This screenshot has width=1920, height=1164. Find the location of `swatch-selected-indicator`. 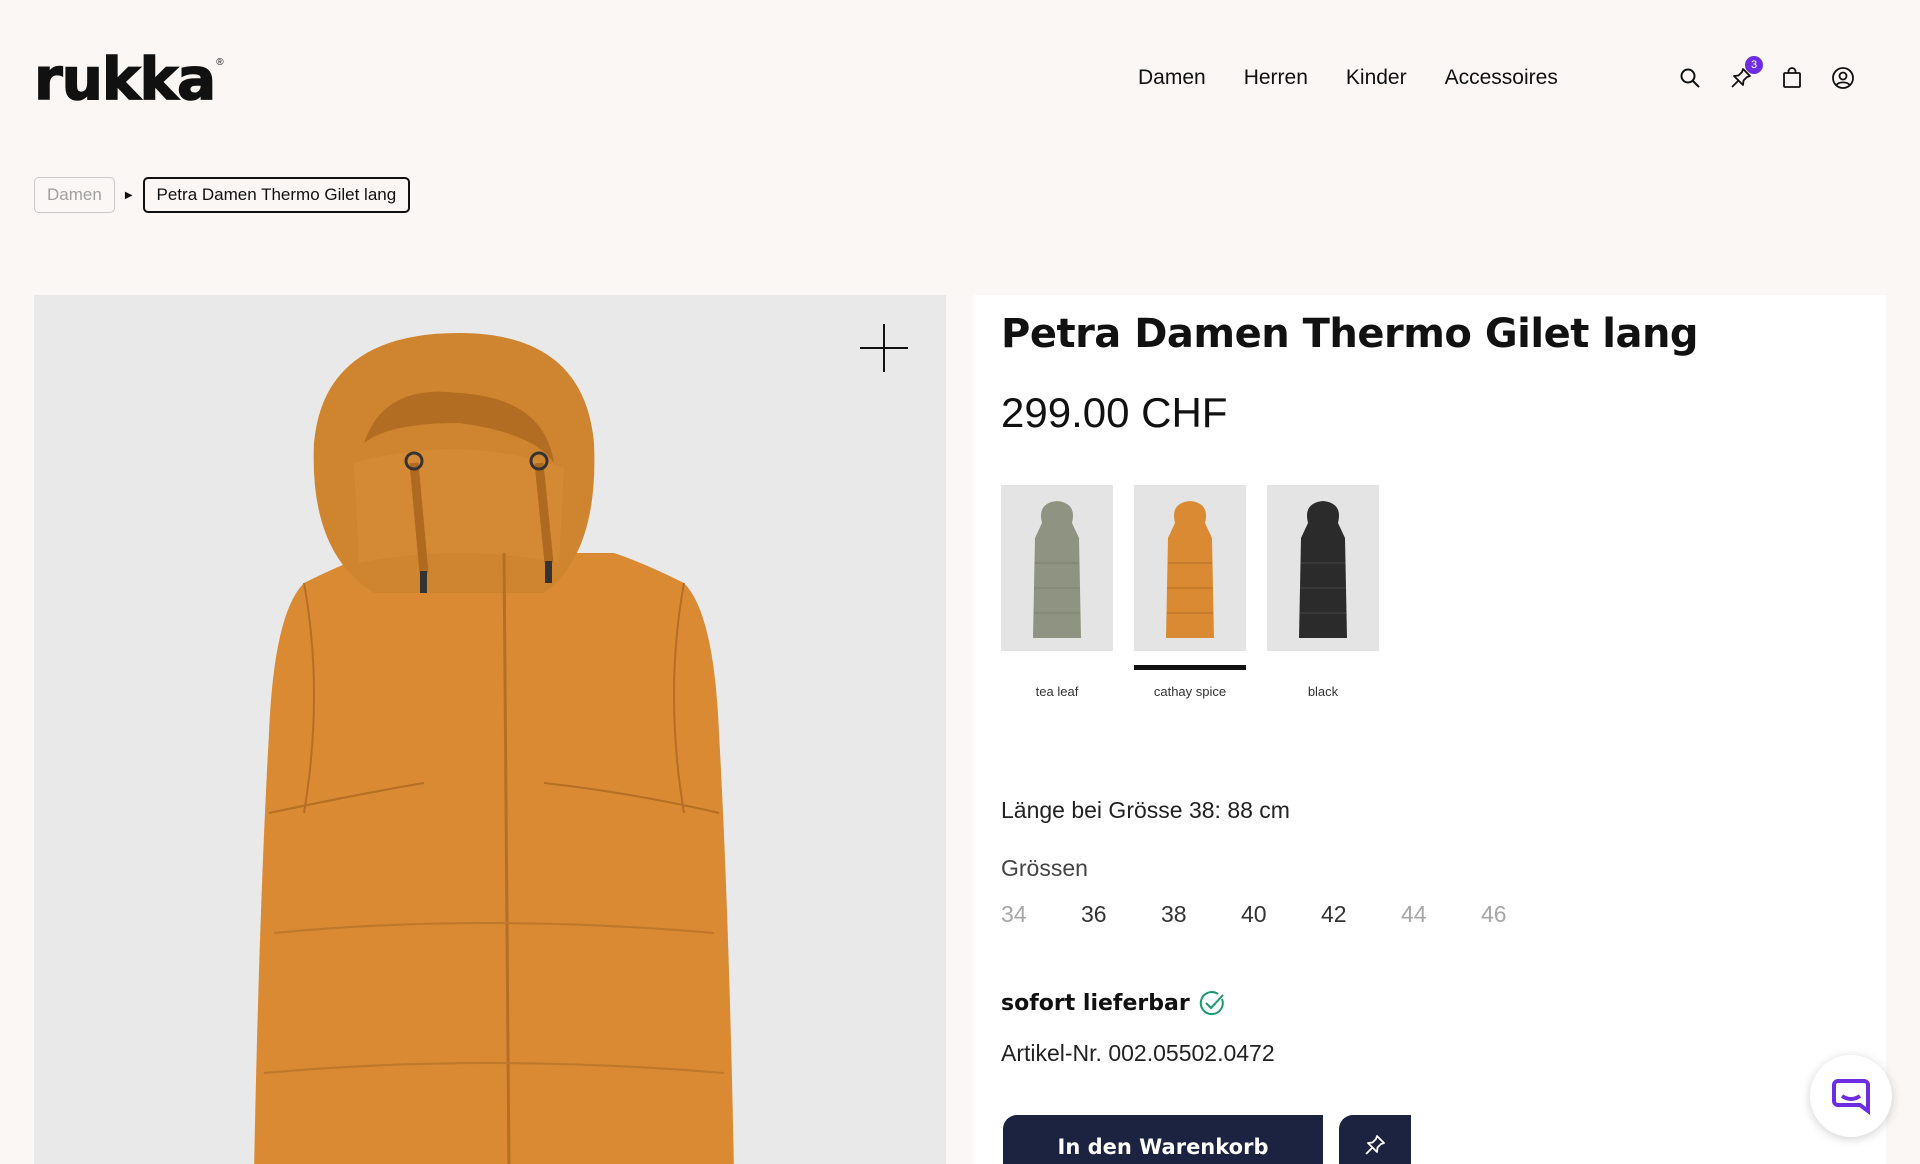

swatch-selected-indicator is located at coordinates (1190, 667).